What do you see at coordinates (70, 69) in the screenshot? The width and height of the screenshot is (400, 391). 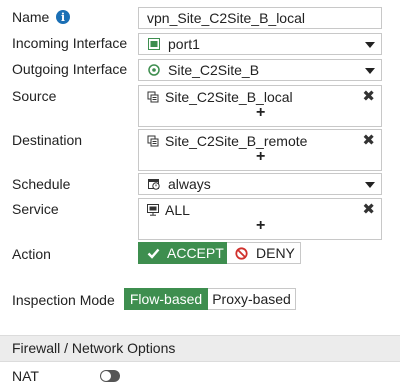 I see `outgoing-interface-label: Outgoing Interface` at bounding box center [70, 69].